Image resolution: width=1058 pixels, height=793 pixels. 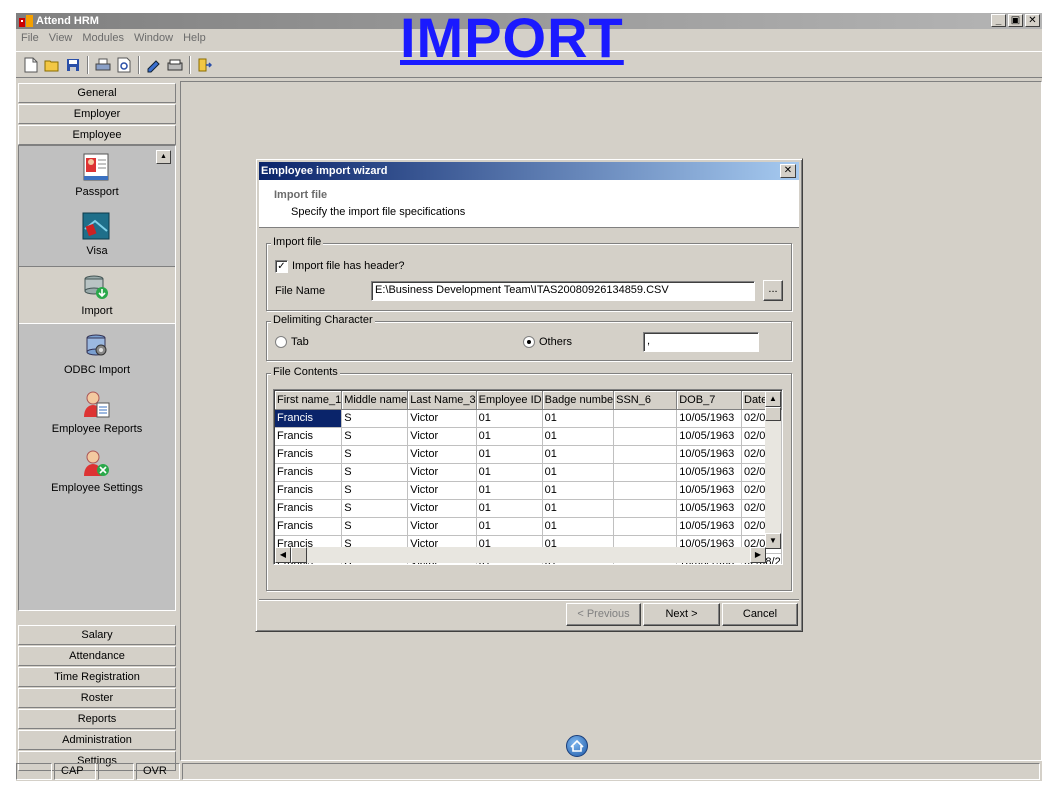 What do you see at coordinates (788, 171) in the screenshot?
I see `dialog-close-button: ✕` at bounding box center [788, 171].